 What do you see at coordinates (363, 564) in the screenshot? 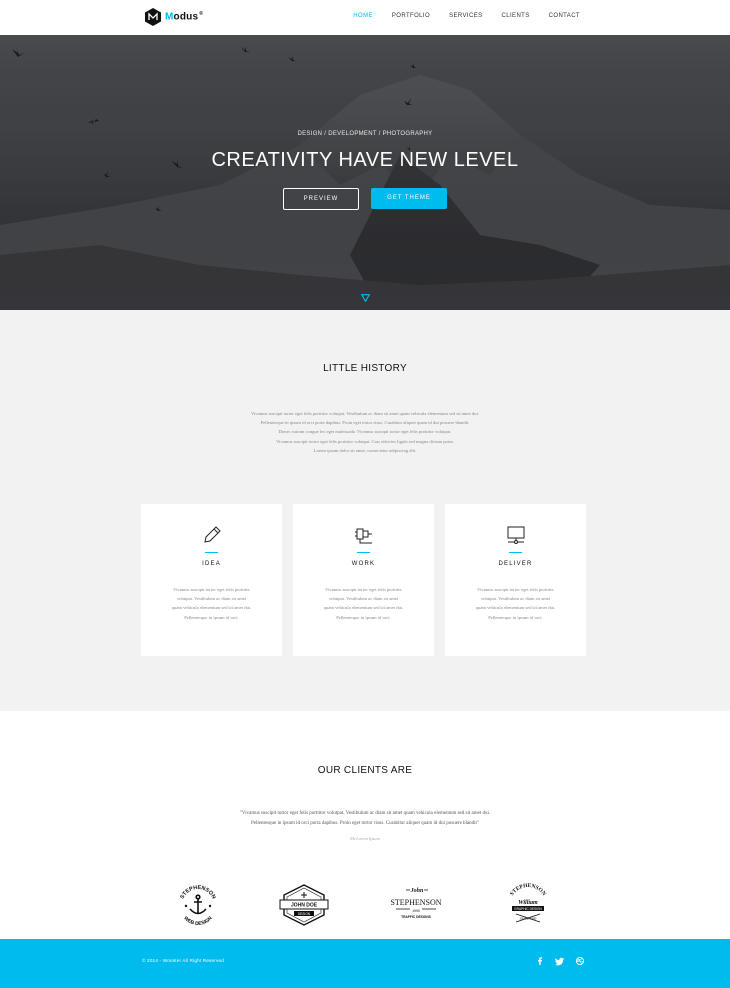
I see `card-title: WORK` at bounding box center [363, 564].